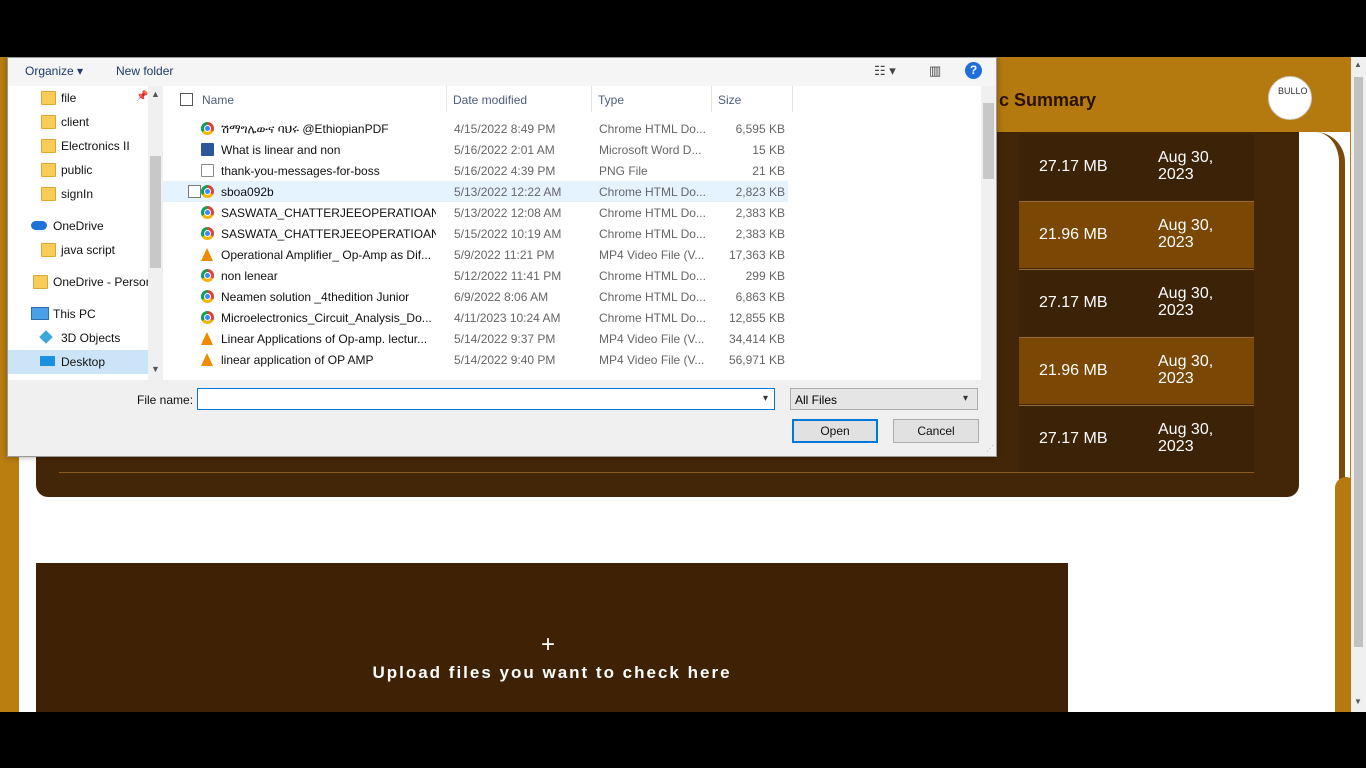 The height and width of the screenshot is (768, 1366). What do you see at coordinates (988, 233) in the screenshot?
I see `file-list-scrollbar` at bounding box center [988, 233].